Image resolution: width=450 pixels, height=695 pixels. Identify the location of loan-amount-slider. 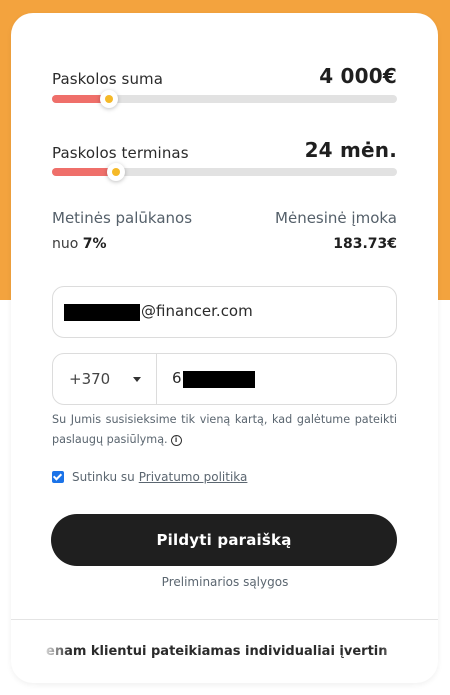
(224, 99).